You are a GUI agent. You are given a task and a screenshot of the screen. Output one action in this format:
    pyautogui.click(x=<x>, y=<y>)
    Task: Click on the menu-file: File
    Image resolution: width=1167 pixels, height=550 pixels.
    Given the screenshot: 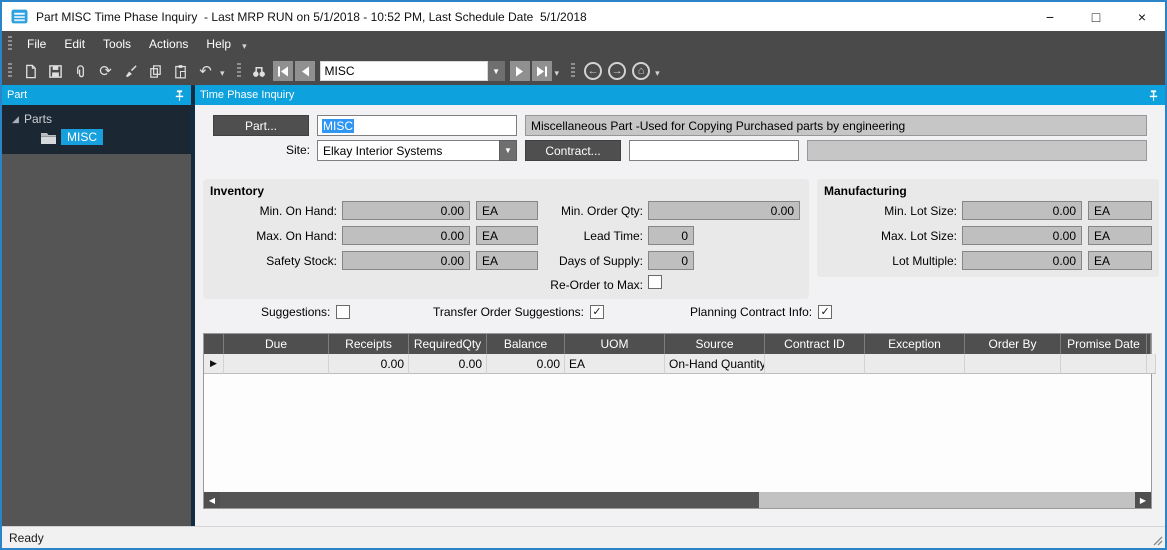 What is the action you would take?
    pyautogui.click(x=36, y=44)
    